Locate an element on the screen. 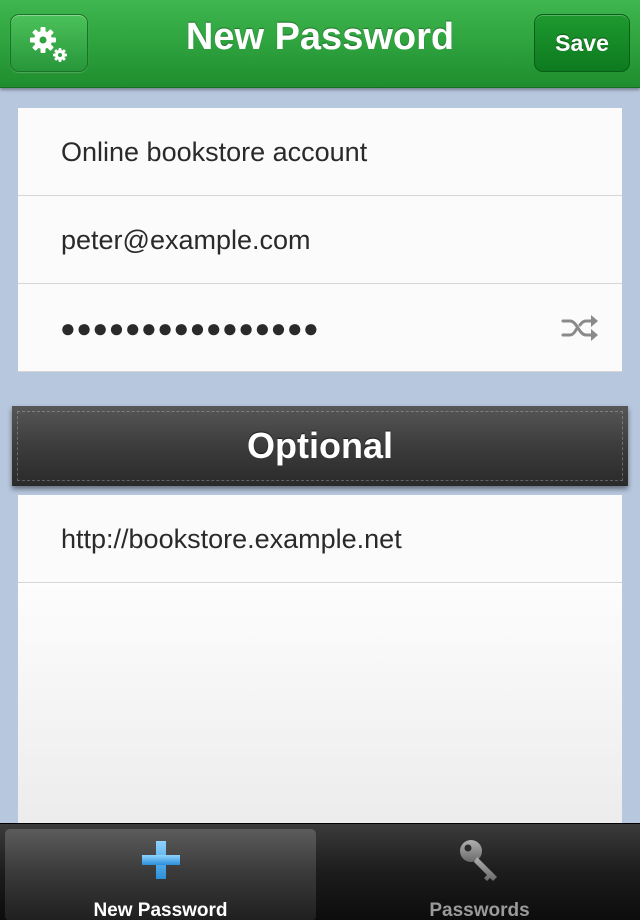 This screenshot has height=920, width=640. title-field: Online bookstore account is located at coordinates (320, 152).